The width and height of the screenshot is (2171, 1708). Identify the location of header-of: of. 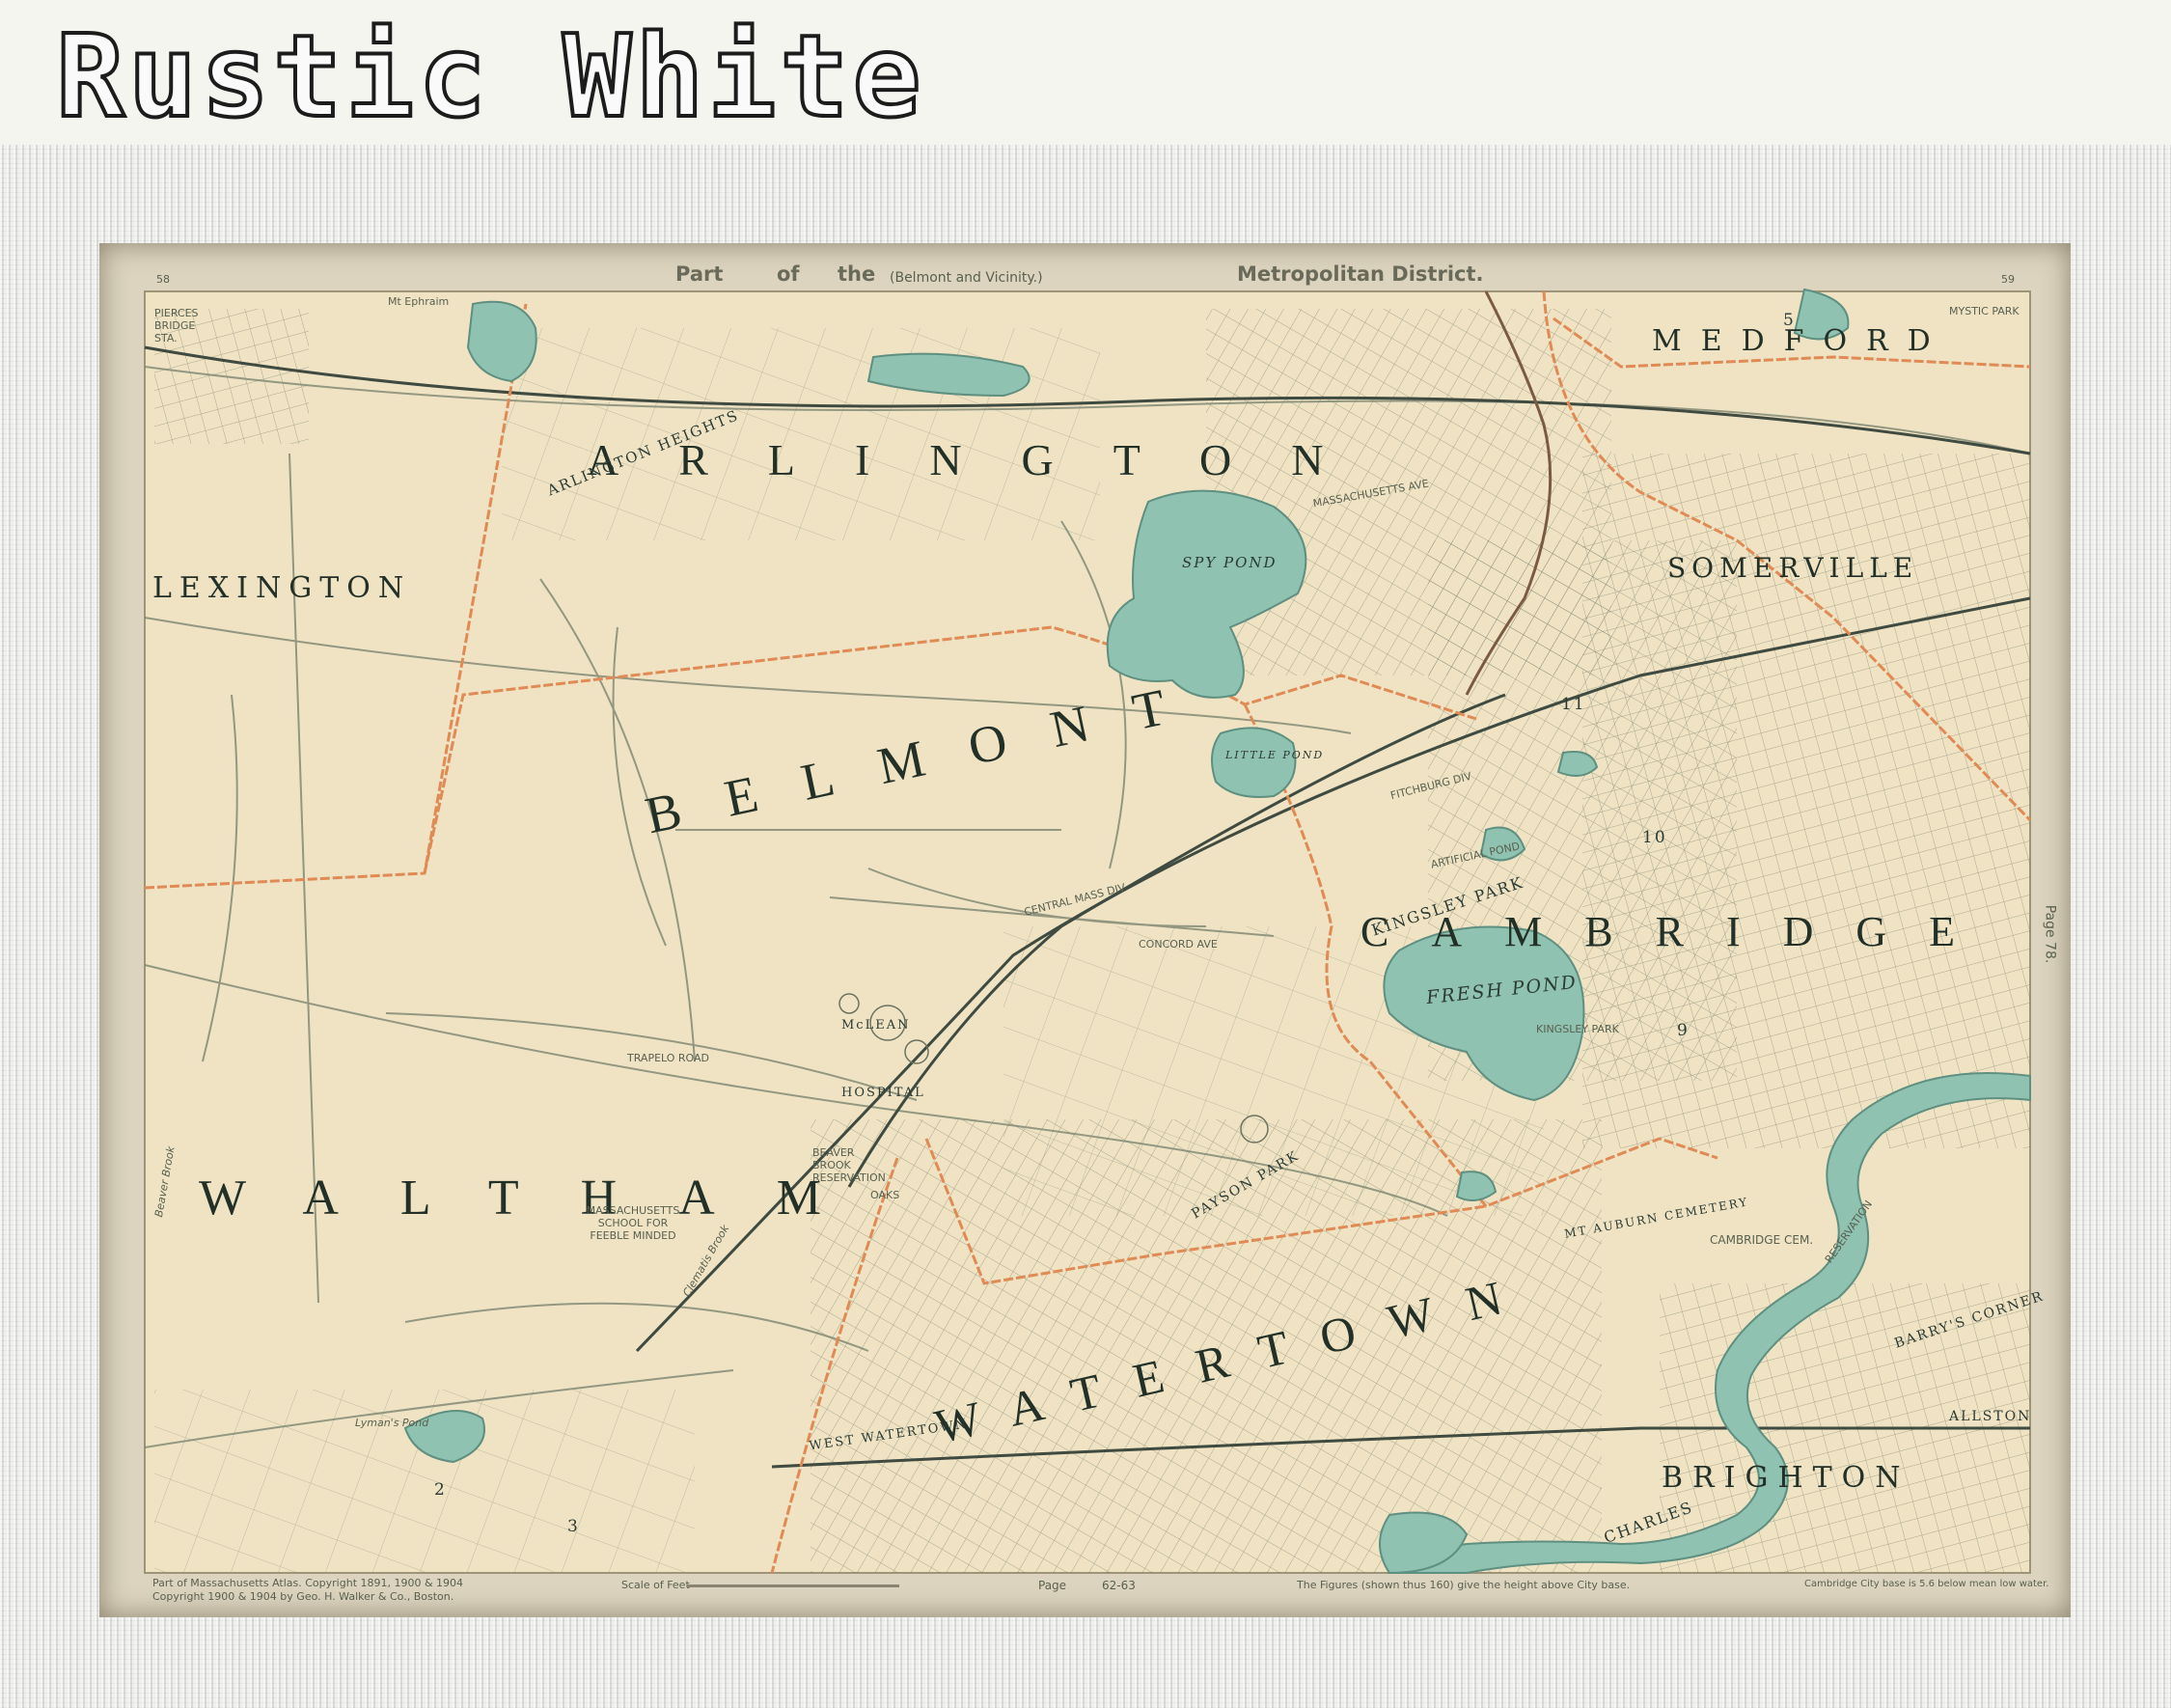
(788, 274).